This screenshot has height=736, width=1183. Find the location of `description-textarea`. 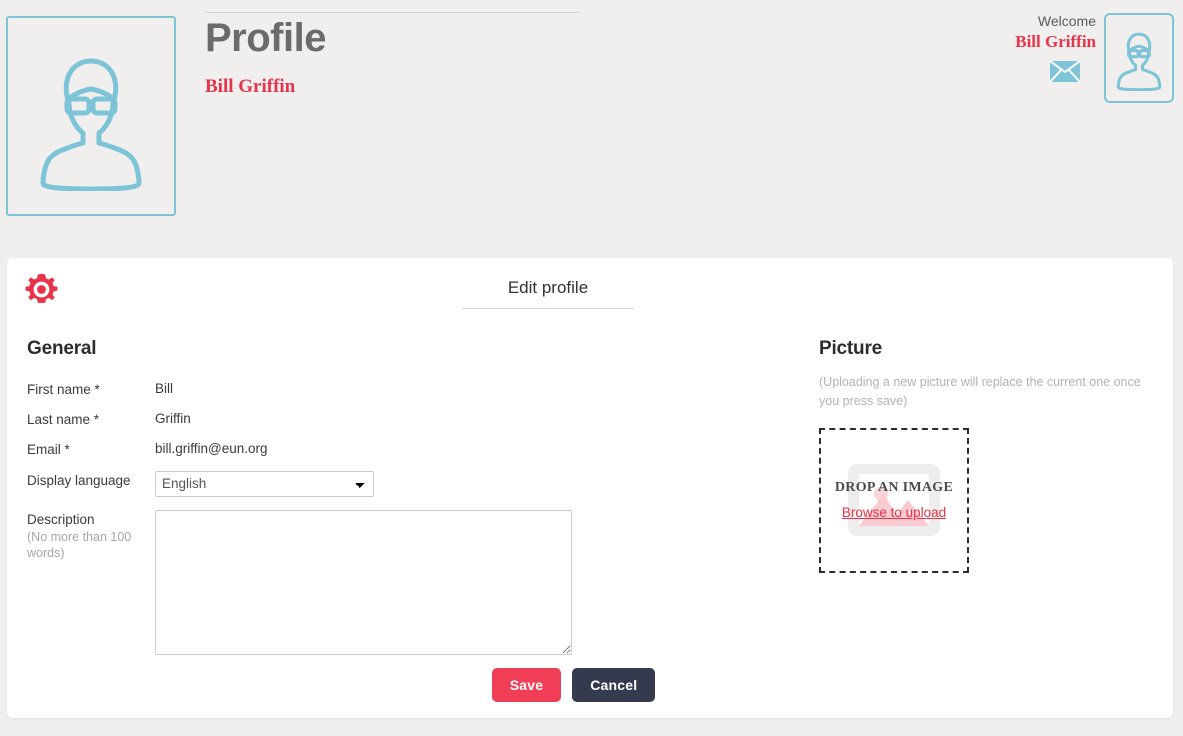

description-textarea is located at coordinates (363, 582).